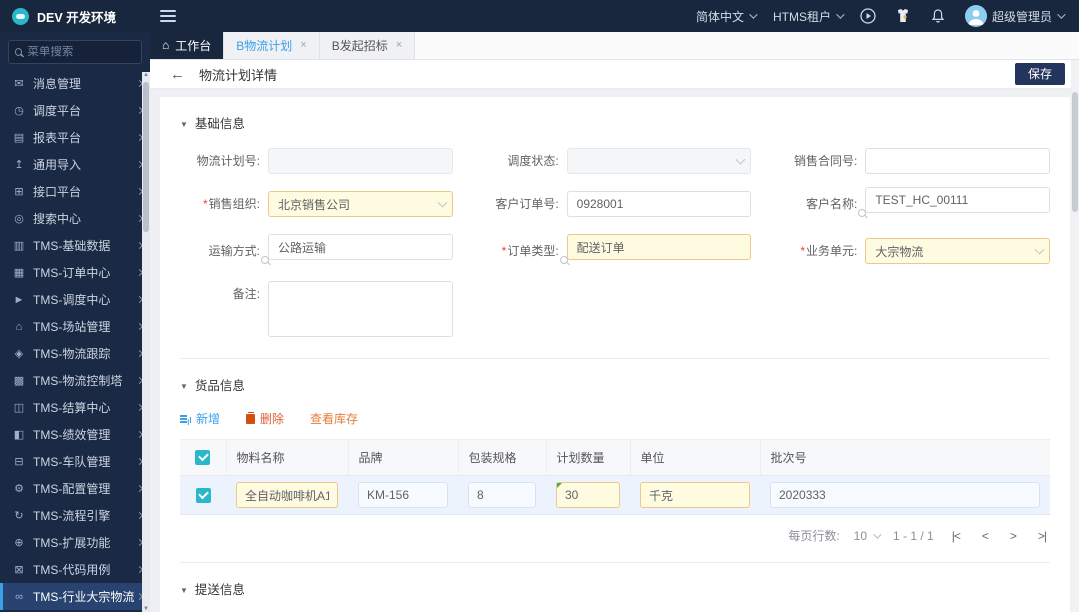 Image resolution: width=1079 pixels, height=612 pixels. Describe the element at coordinates (957, 251) in the screenshot. I see `business-unit-select` at that location.